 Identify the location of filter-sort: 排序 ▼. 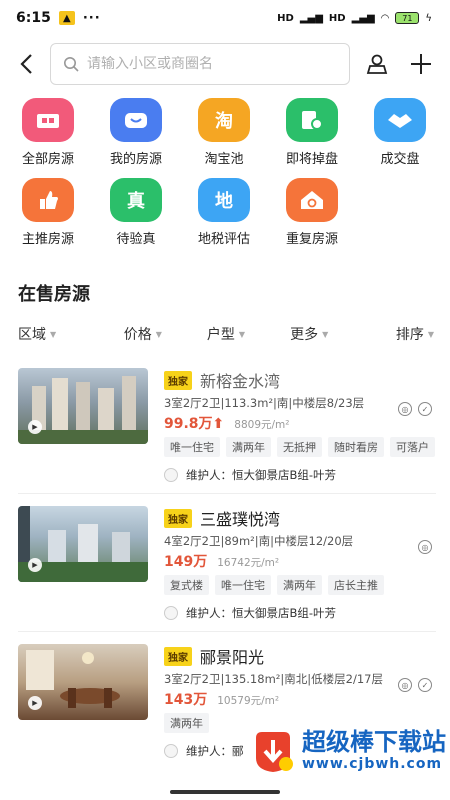
(395, 334).